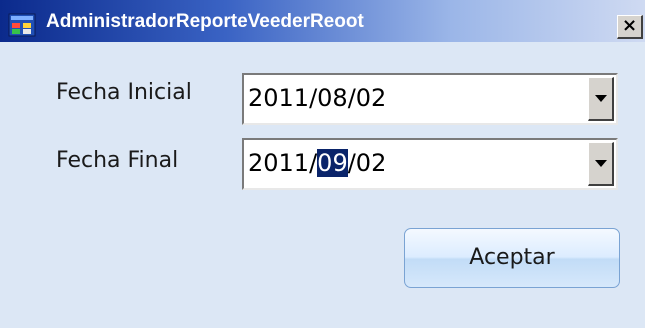 Image resolution: width=645 pixels, height=328 pixels. What do you see at coordinates (332, 163) in the screenshot?
I see `end-date-month-selected: 09` at bounding box center [332, 163].